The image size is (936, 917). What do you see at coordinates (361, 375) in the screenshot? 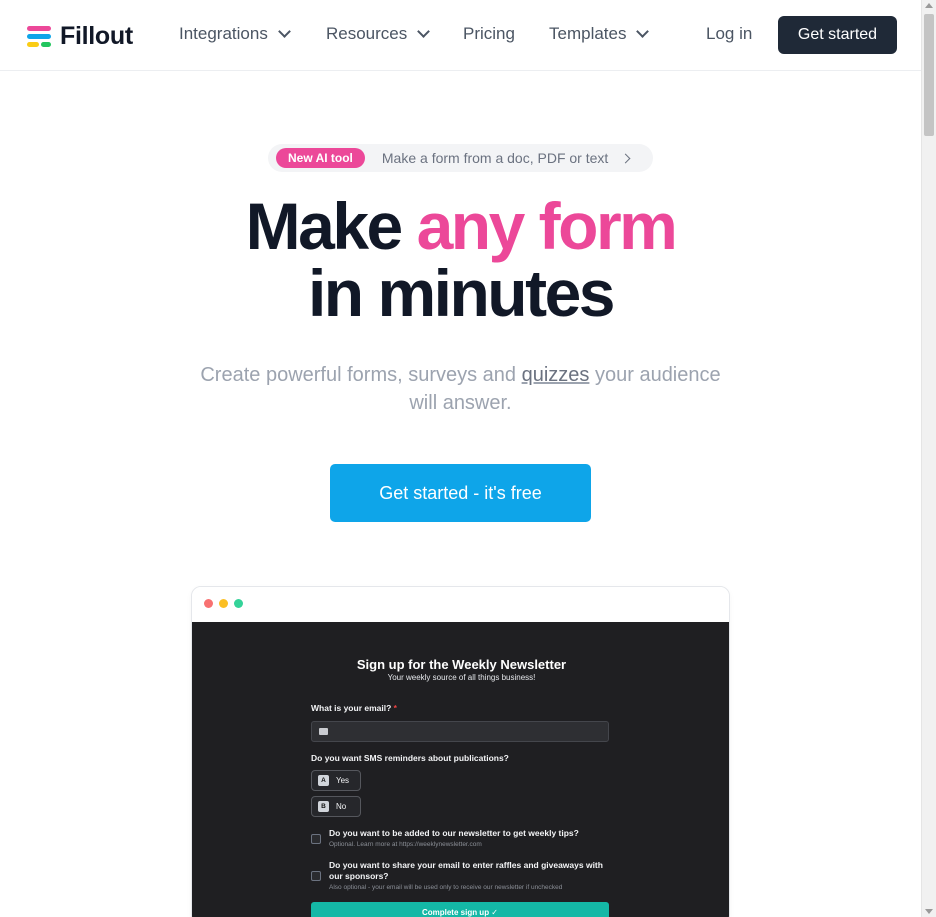
I see `subtitle-text: Create powerful forms, surveys and` at bounding box center [361, 375].